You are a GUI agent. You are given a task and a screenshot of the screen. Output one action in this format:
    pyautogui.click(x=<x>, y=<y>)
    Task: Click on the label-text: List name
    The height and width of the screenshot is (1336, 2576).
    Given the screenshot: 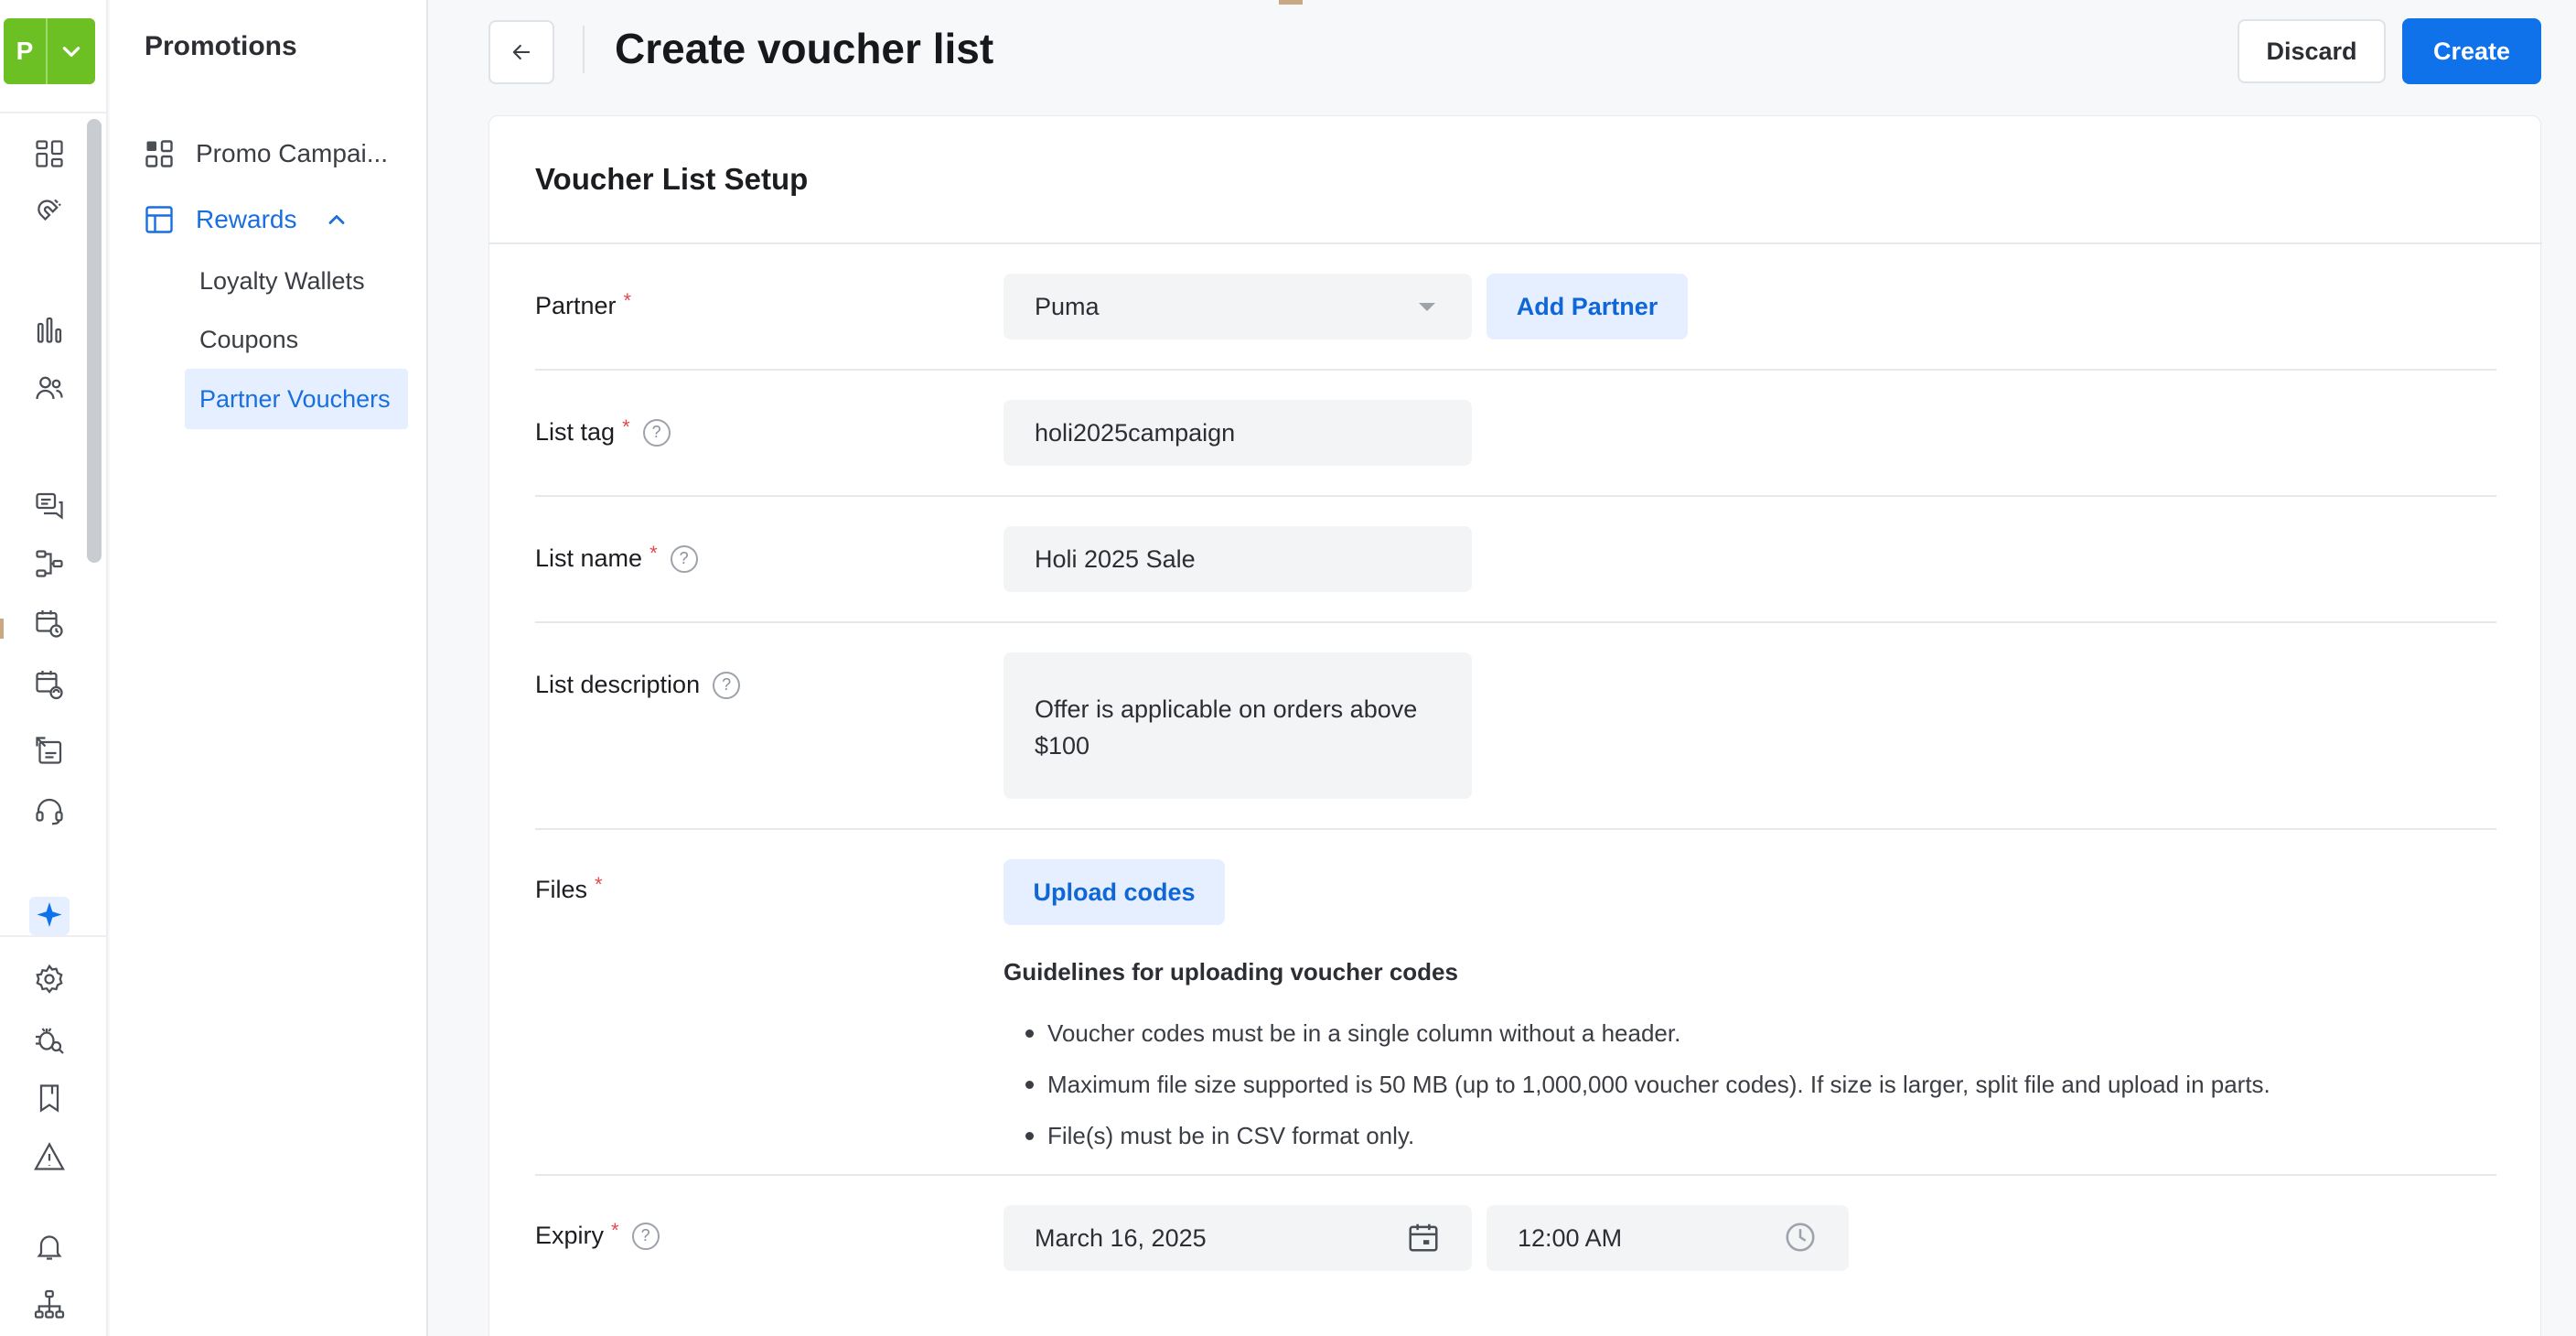 What is the action you would take?
    pyautogui.click(x=589, y=558)
    